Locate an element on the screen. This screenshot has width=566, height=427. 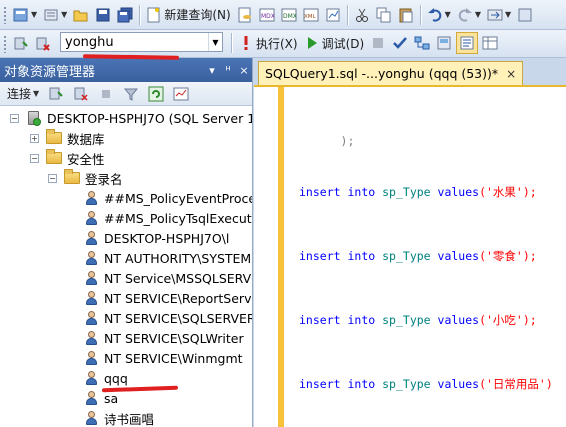
login-item: ##MS_PolicyEventProcess is located at coordinates (168, 198).